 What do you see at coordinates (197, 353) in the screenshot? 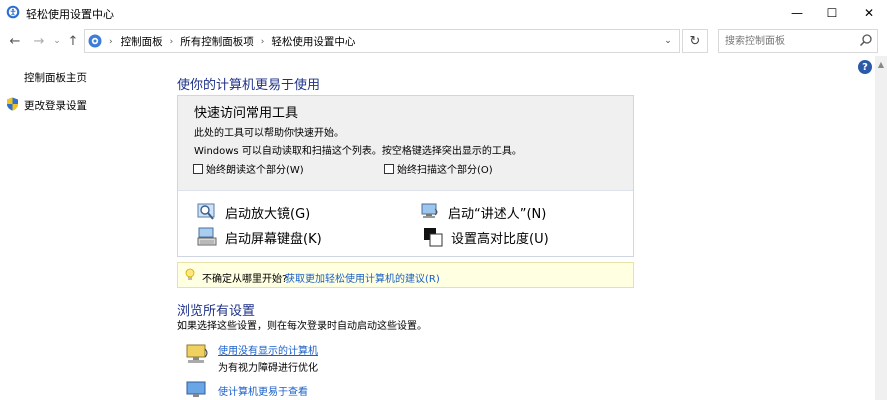
I see `computer-without-display-icon` at bounding box center [197, 353].